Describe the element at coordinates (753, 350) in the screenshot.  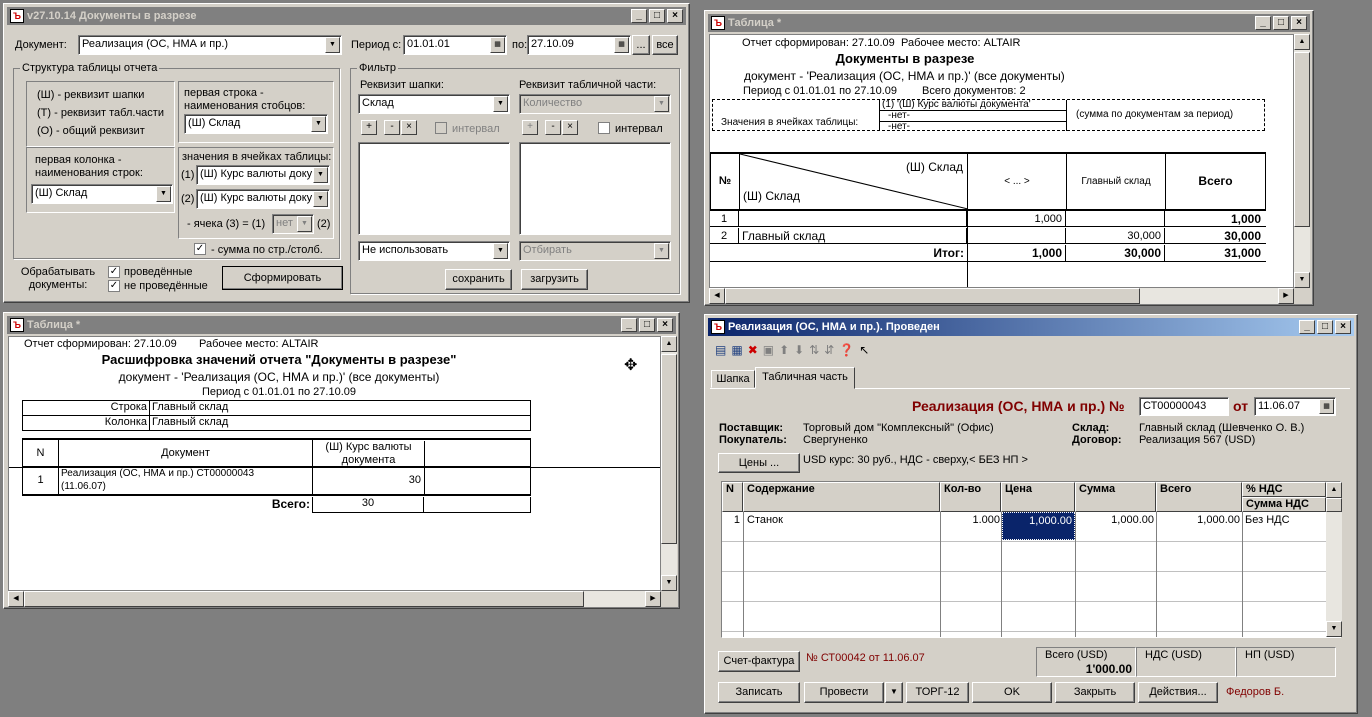
I see `delete-row-icon: ✖` at that location.